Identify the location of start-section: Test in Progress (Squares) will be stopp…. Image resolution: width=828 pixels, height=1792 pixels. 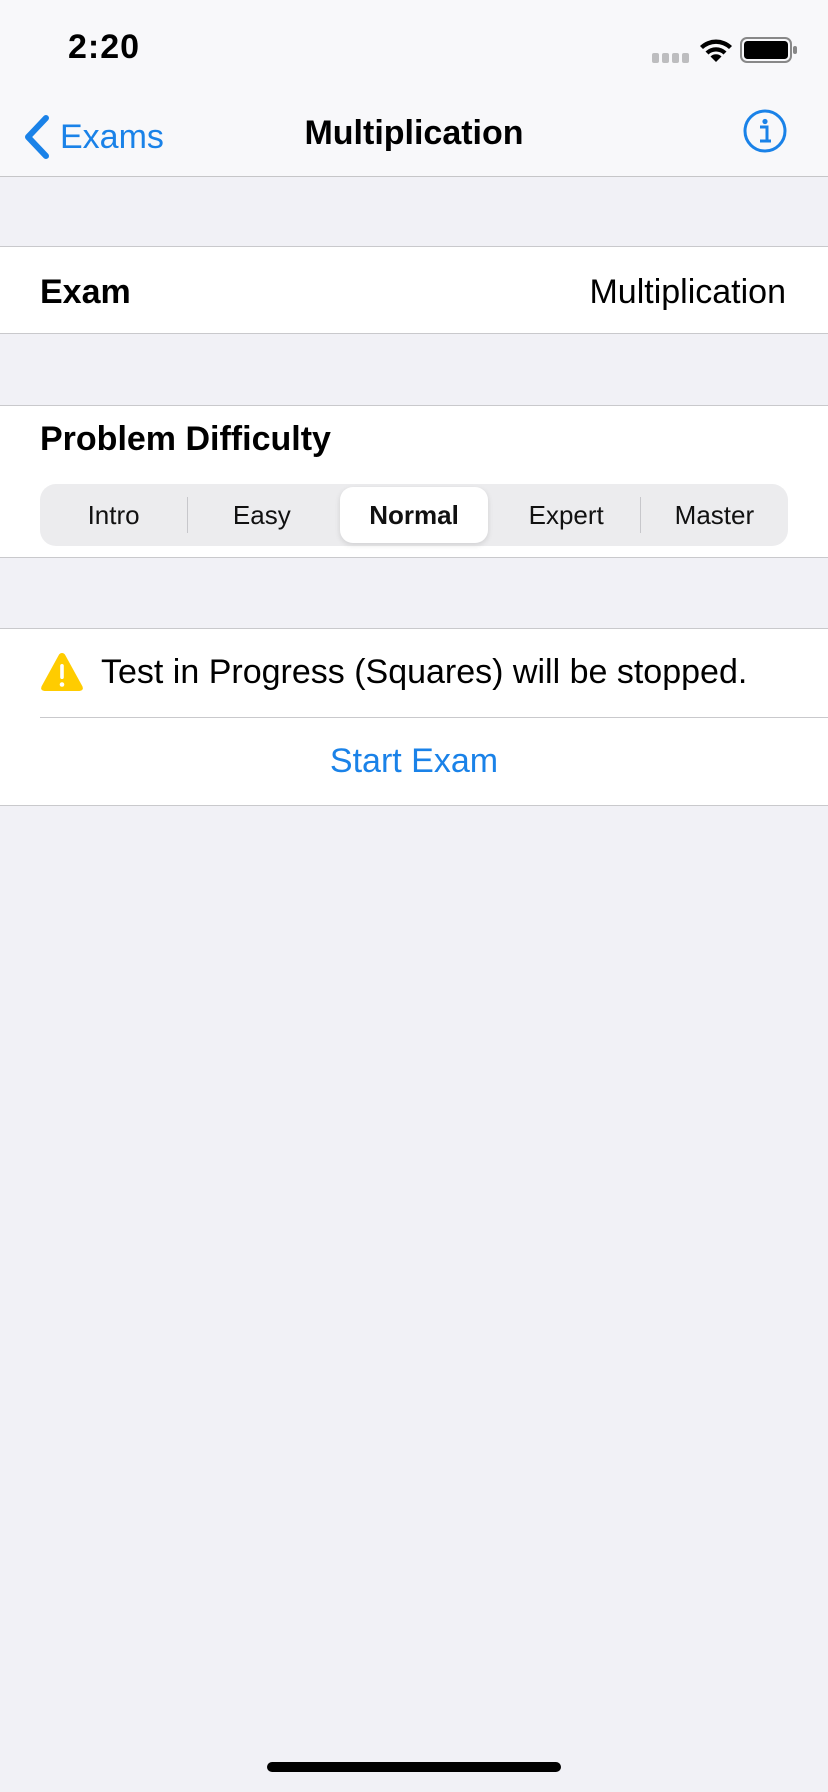
(414, 717).